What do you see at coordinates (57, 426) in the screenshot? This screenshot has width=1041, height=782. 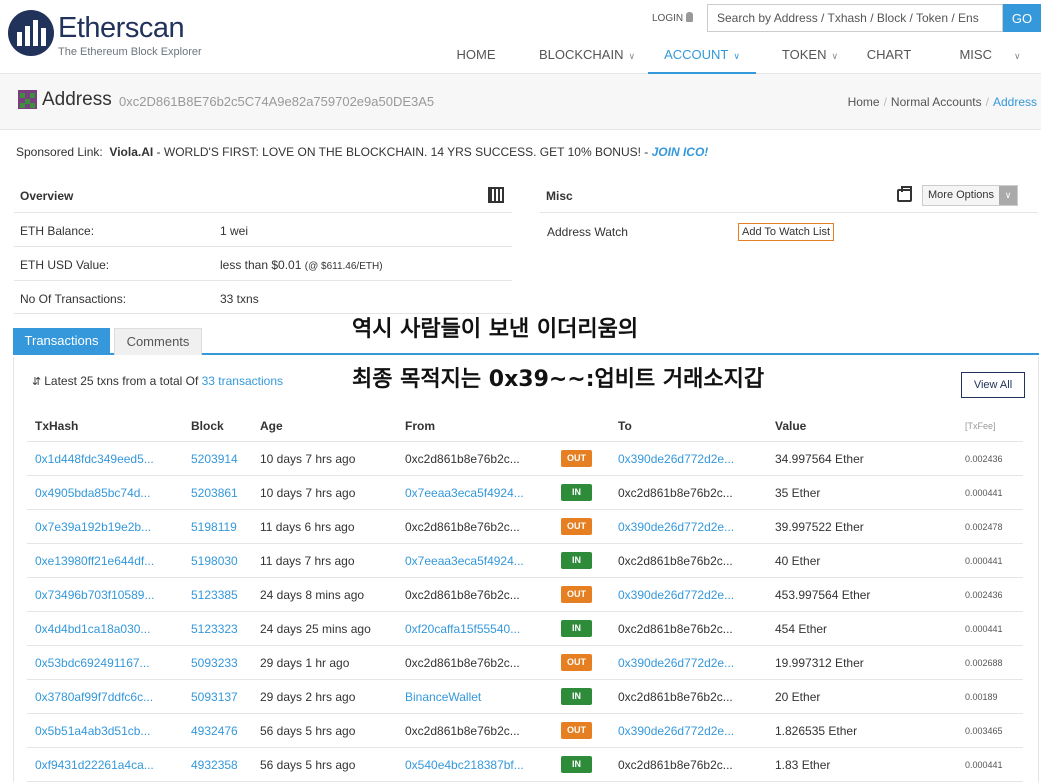 I see `col-txhash: TxHash` at bounding box center [57, 426].